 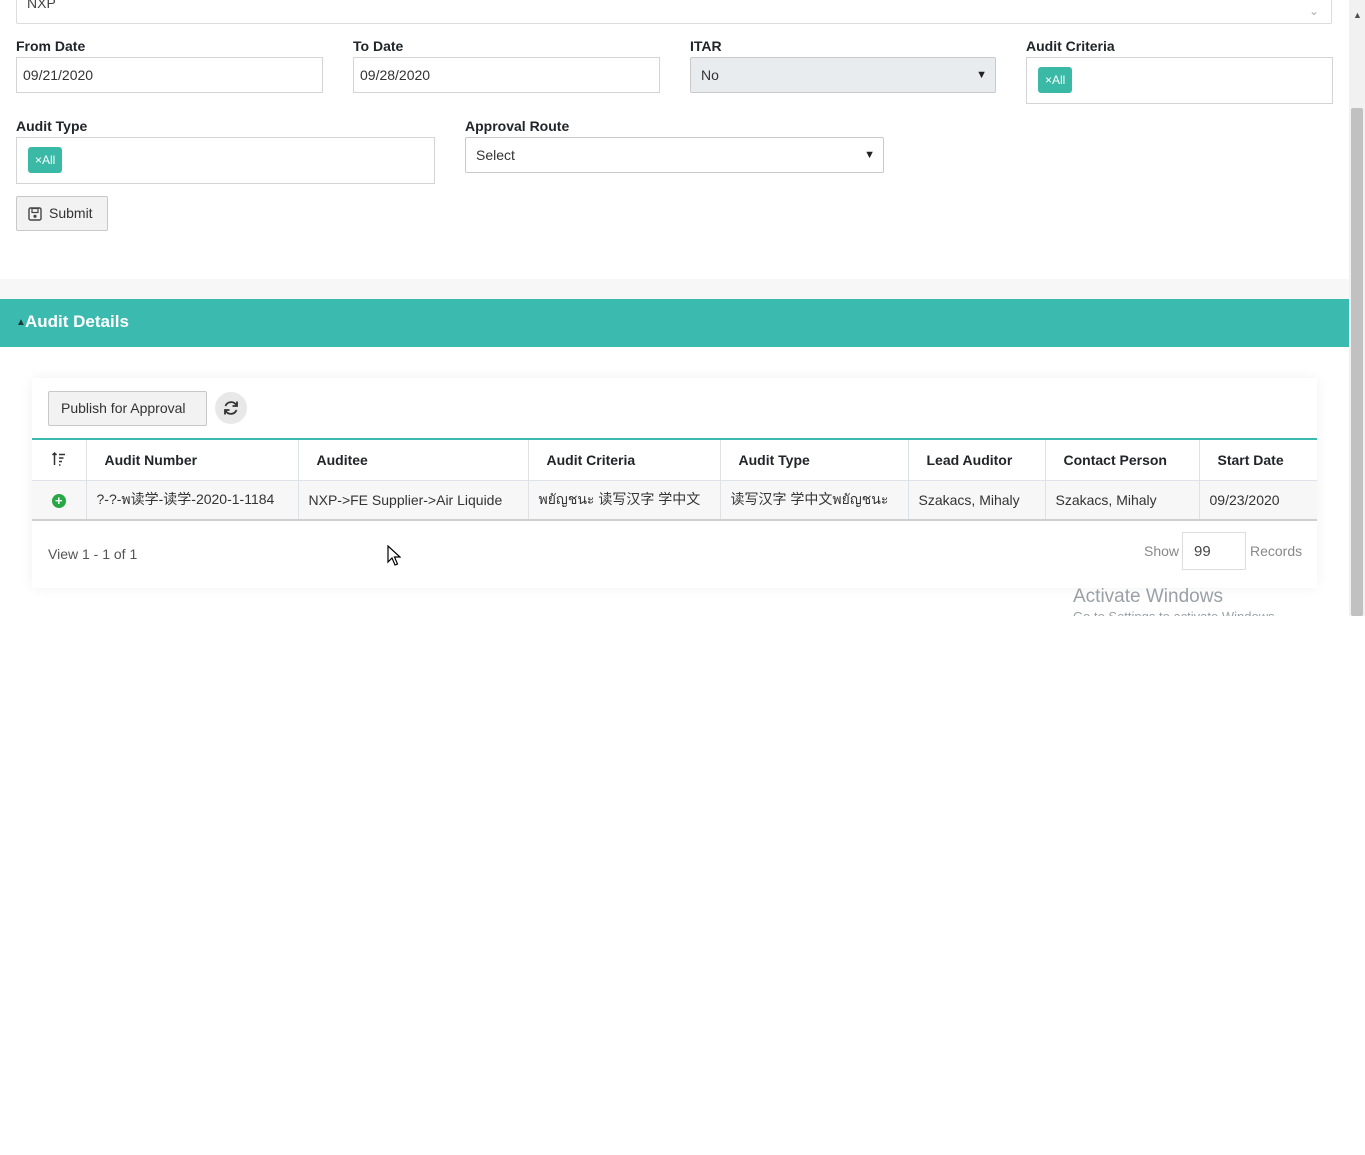 I want to click on refresh-icon, so click(x=231, y=410).